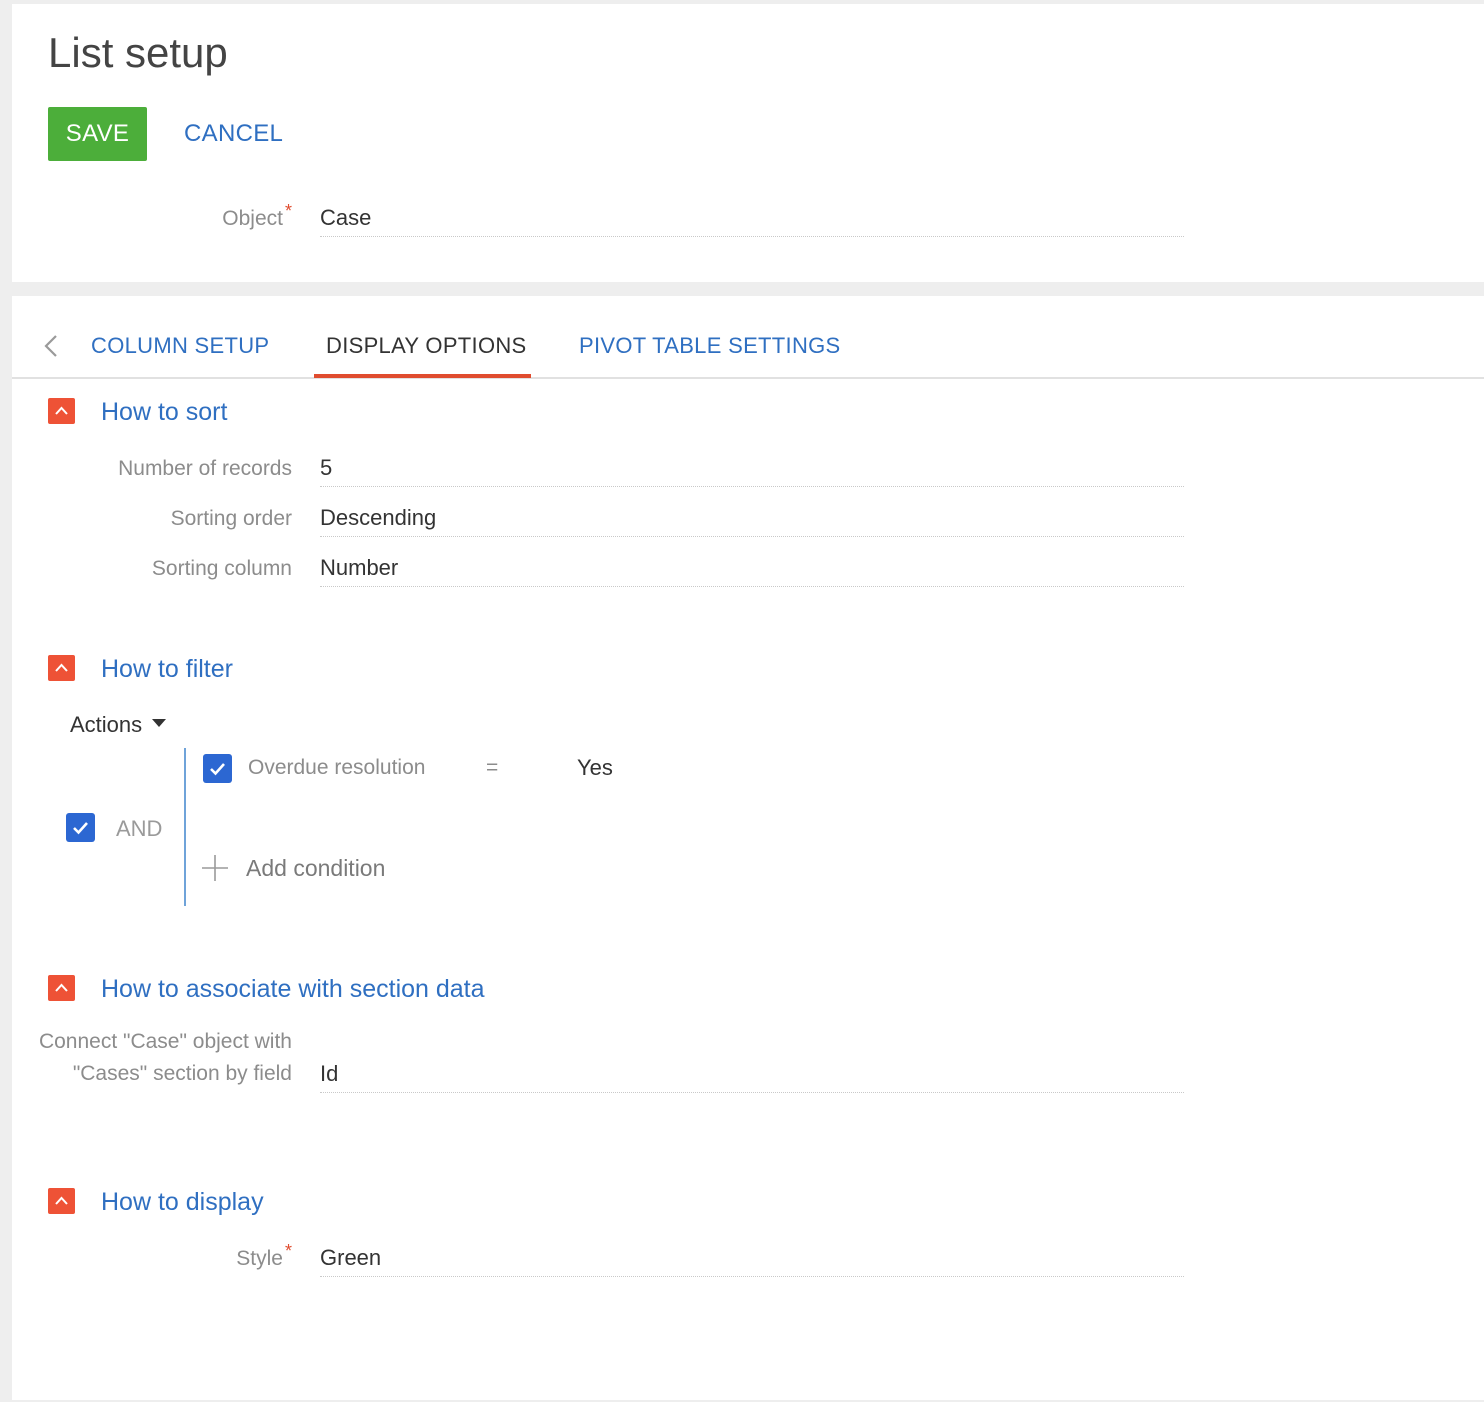  What do you see at coordinates (205, 468) in the screenshot?
I see `number-of-records-label: Number of records` at bounding box center [205, 468].